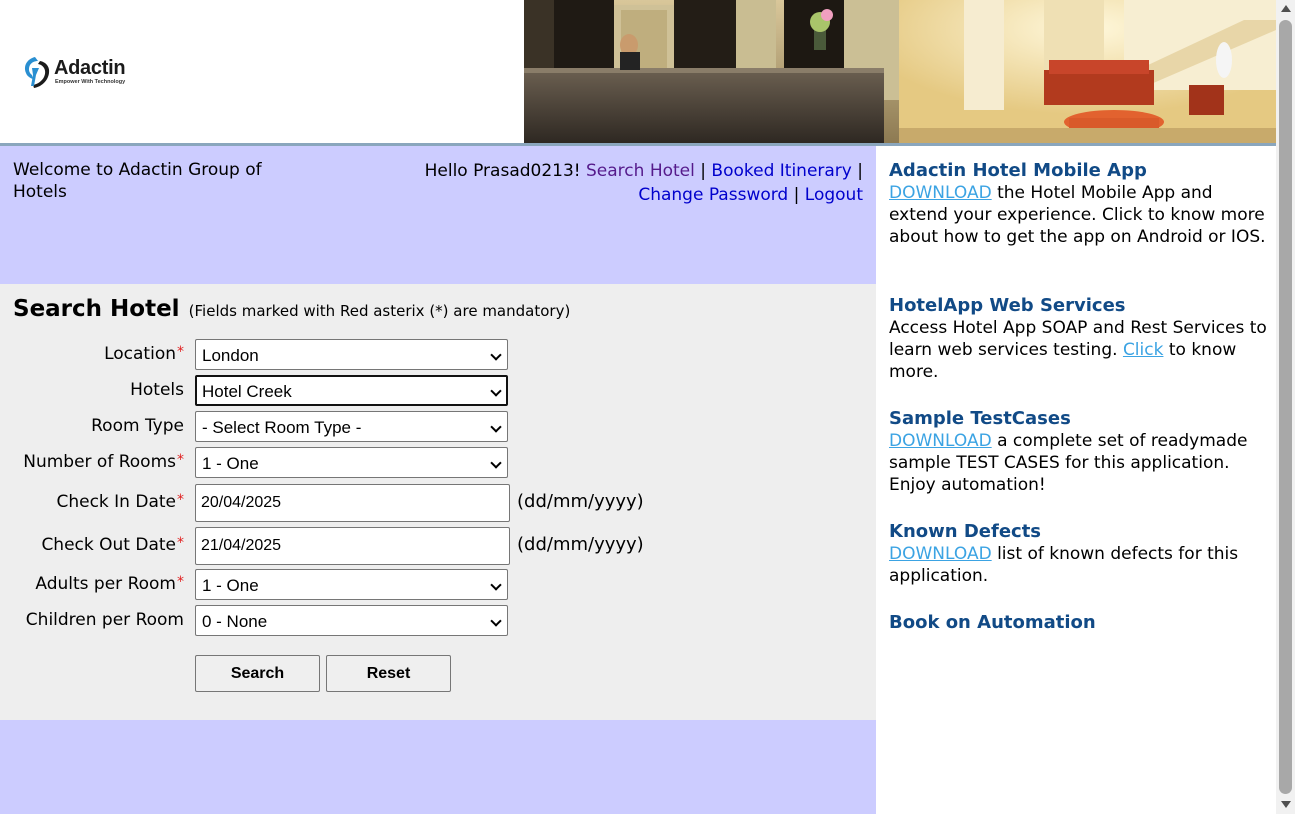 The width and height of the screenshot is (1295, 814). What do you see at coordinates (1143, 350) in the screenshot?
I see `web-services-click-link: Click` at bounding box center [1143, 350].